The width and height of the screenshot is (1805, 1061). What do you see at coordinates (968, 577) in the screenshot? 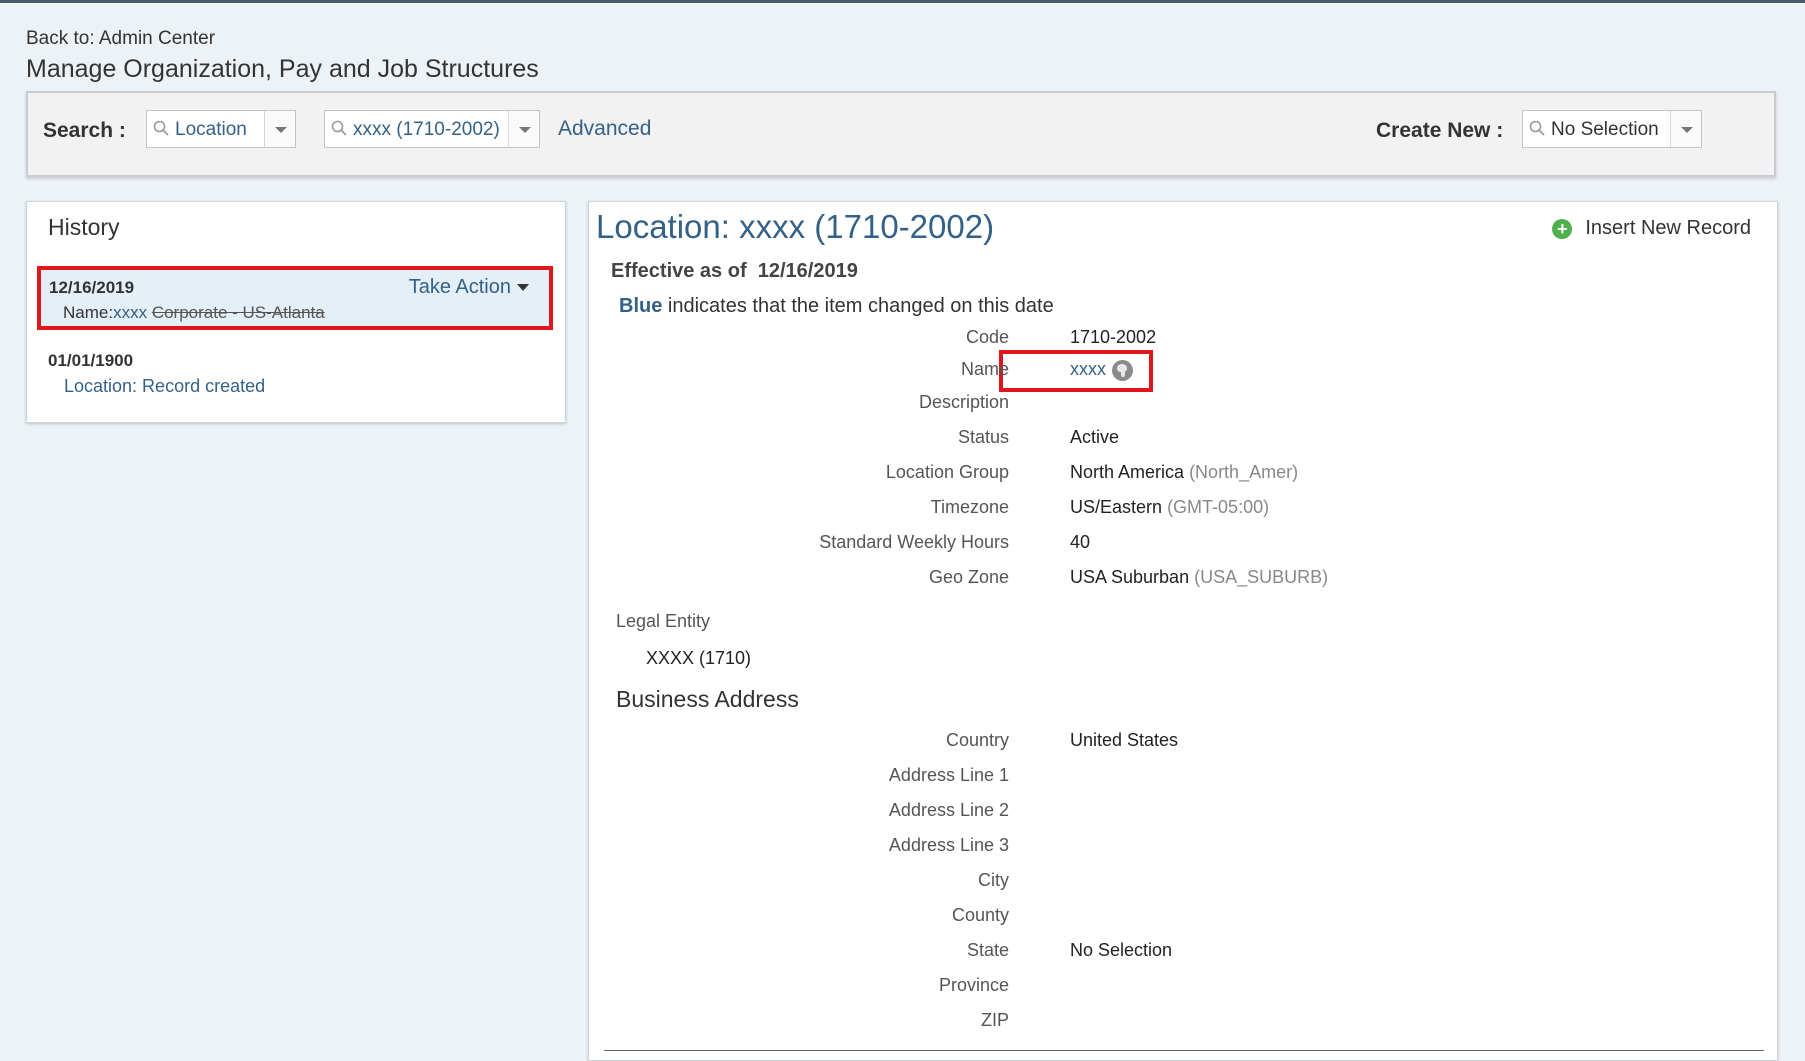
I see `field-label: Geo Zone` at bounding box center [968, 577].